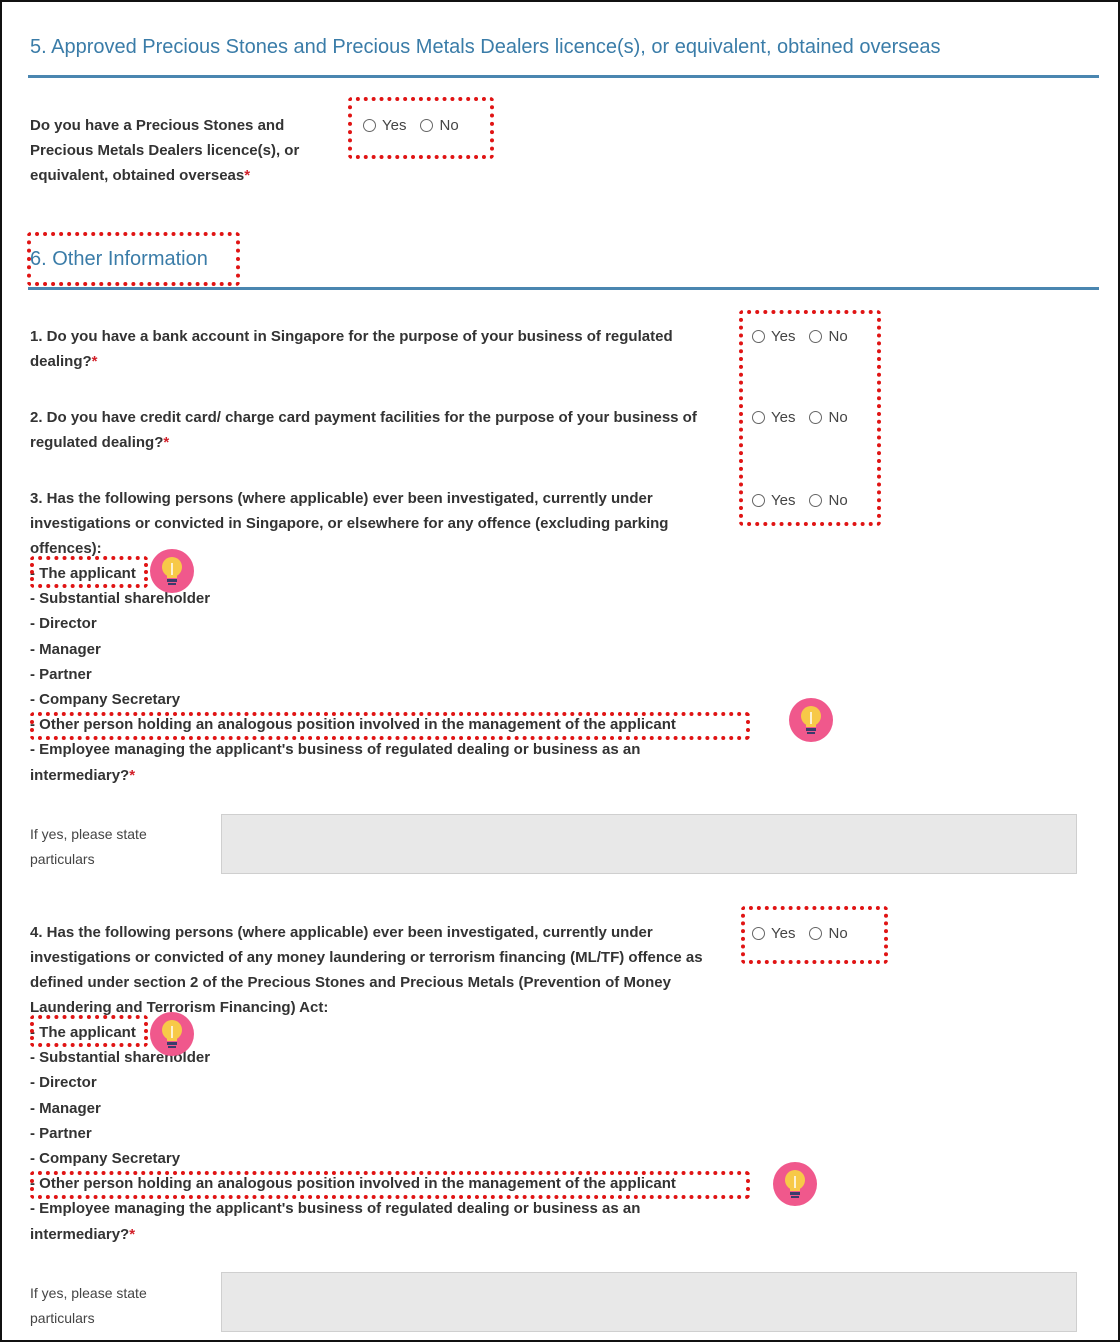  What do you see at coordinates (133, 259) in the screenshot?
I see `highlight-section-6-title` at bounding box center [133, 259].